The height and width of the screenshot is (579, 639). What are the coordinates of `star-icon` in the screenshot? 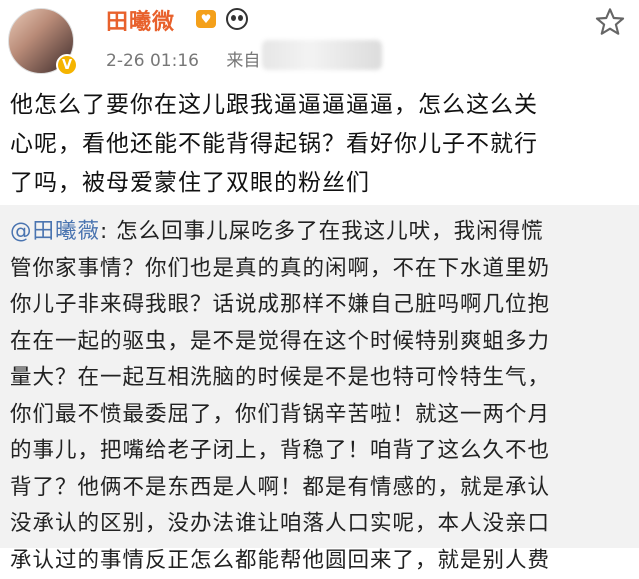 It's located at (610, 22).